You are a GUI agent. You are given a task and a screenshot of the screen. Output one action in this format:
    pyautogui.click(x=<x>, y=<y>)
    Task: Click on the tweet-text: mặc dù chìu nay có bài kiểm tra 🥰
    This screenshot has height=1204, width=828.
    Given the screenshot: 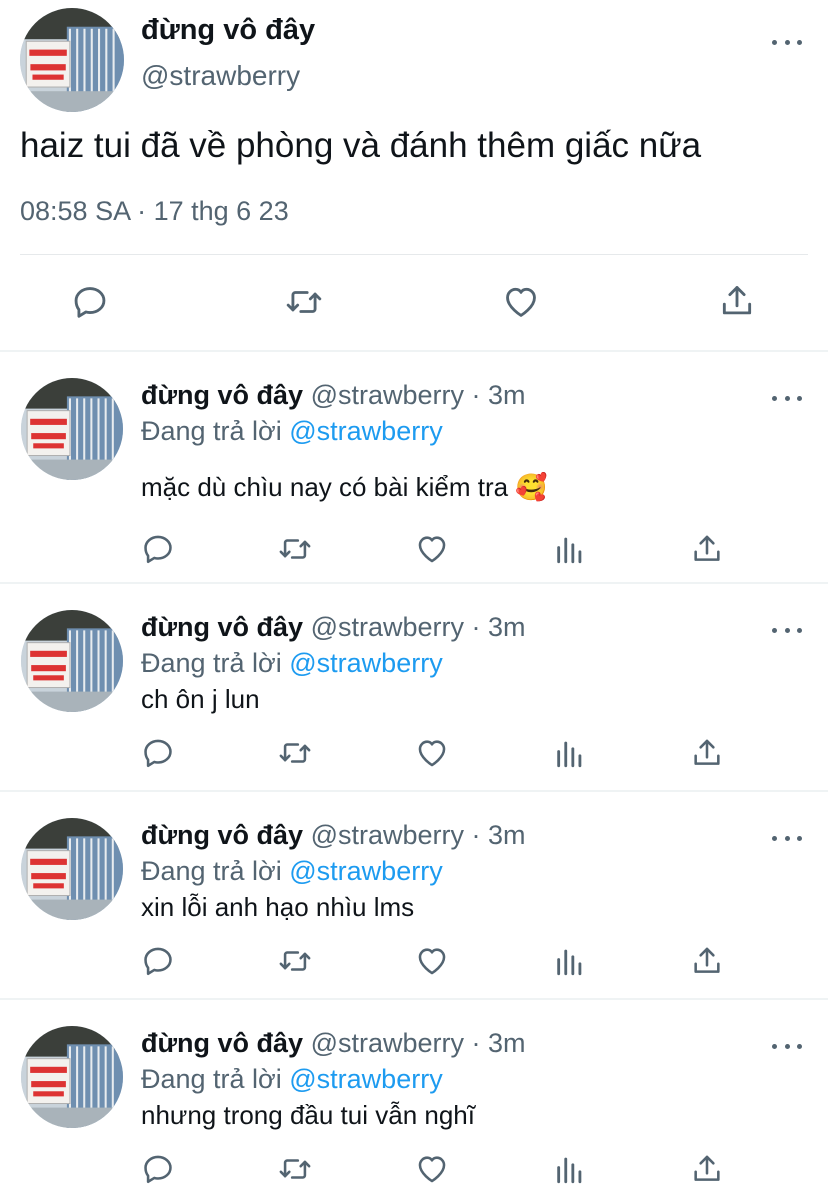 What is the action you would take?
    pyautogui.click(x=344, y=487)
    